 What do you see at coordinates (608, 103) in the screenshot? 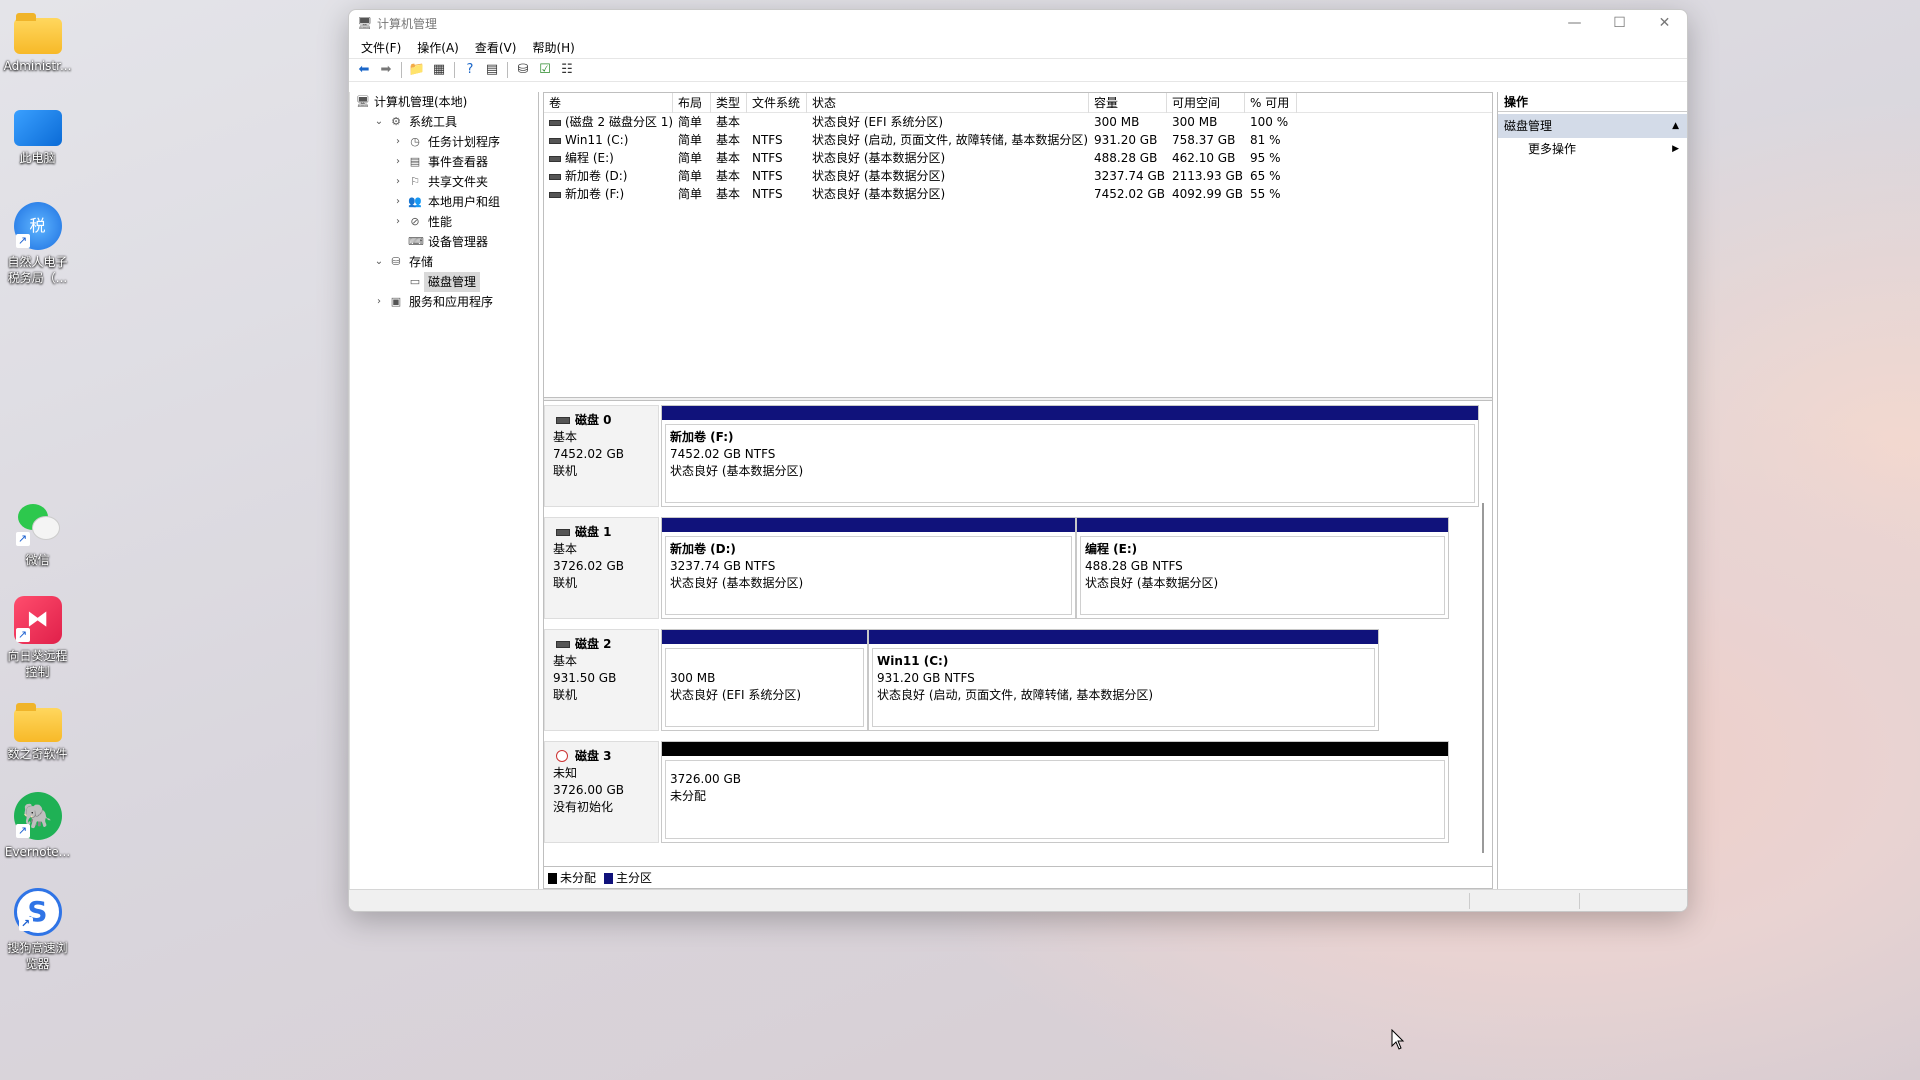
I see `column-header-volume: 卷` at bounding box center [608, 103].